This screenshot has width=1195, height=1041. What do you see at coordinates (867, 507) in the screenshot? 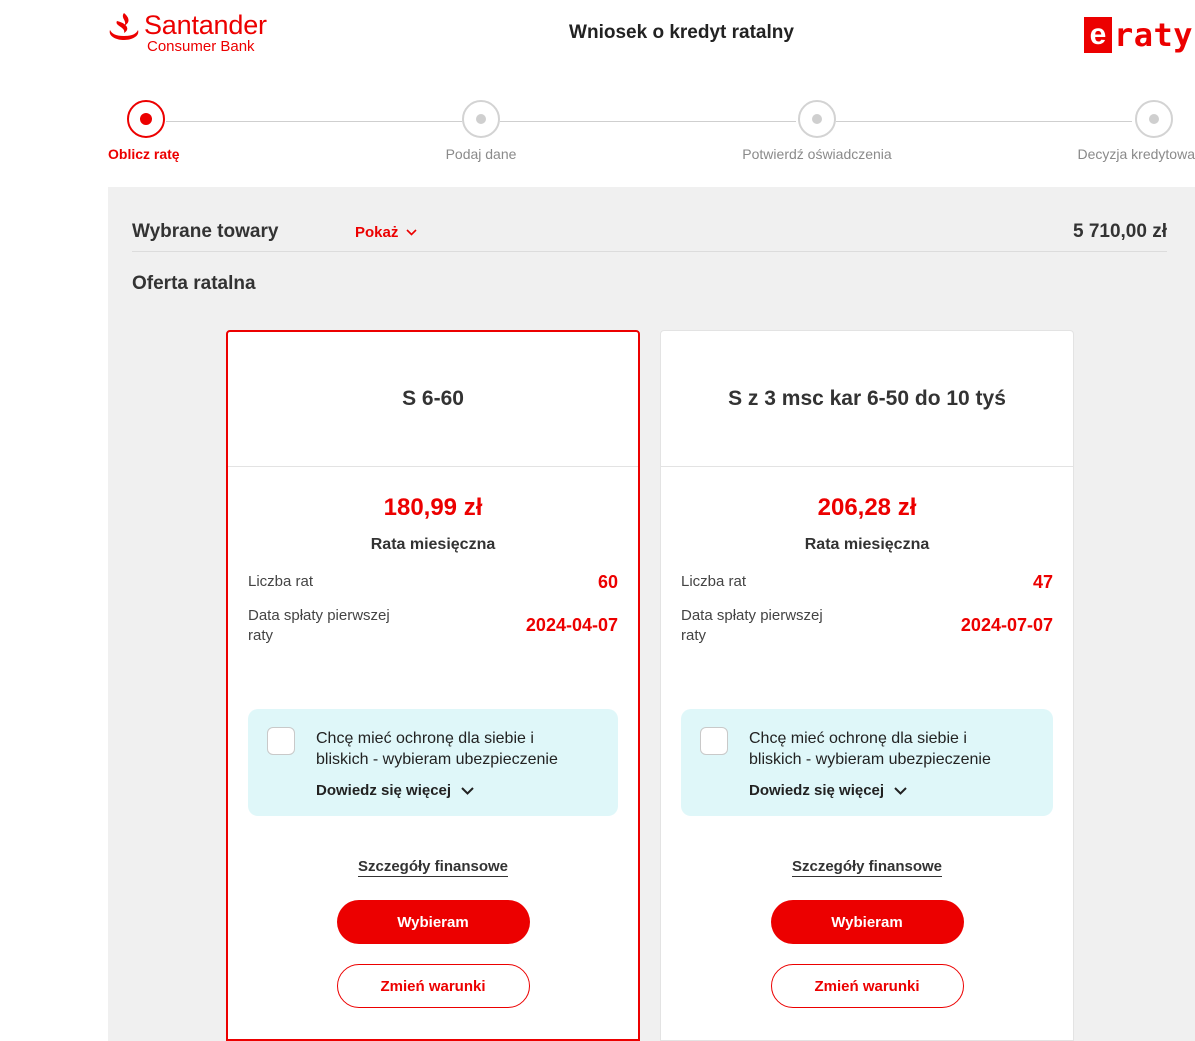
I see `monthly-installment-value: 206,28 zł` at bounding box center [867, 507].